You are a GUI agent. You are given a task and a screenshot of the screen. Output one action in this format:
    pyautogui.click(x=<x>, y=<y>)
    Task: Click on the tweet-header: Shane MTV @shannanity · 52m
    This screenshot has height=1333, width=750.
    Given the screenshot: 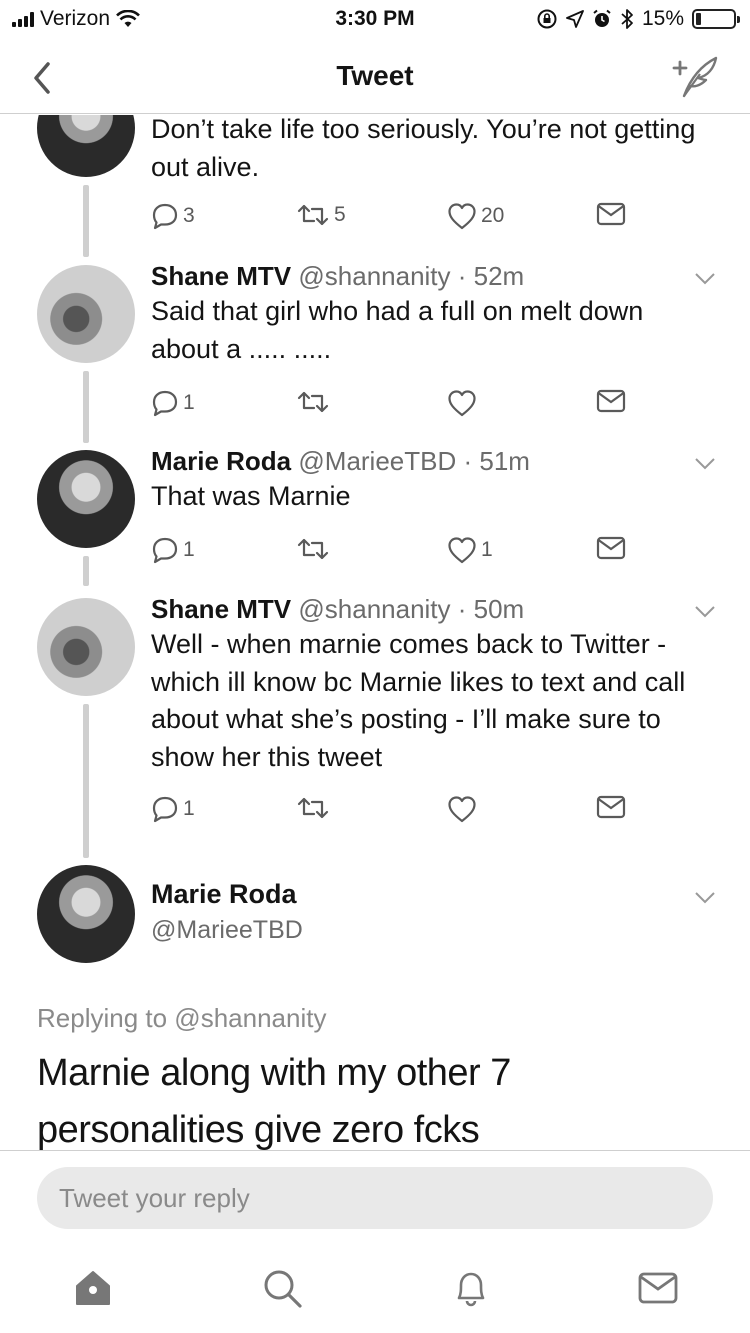 What is the action you would take?
    pyautogui.click(x=435, y=276)
    